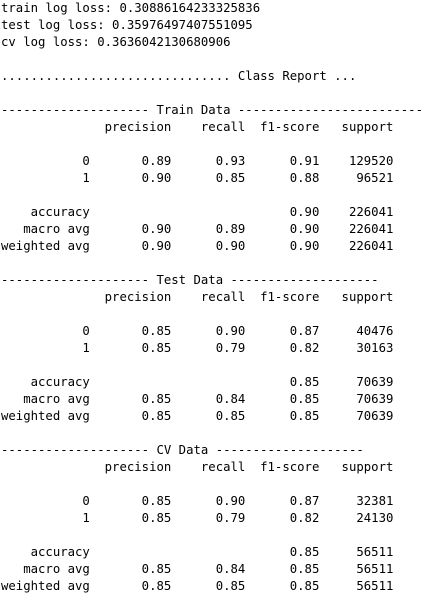  Describe the element at coordinates (197, 518) in the screenshot. I see `cv-class-1-row: 1 0.85 0.79 0.82 24130` at that location.